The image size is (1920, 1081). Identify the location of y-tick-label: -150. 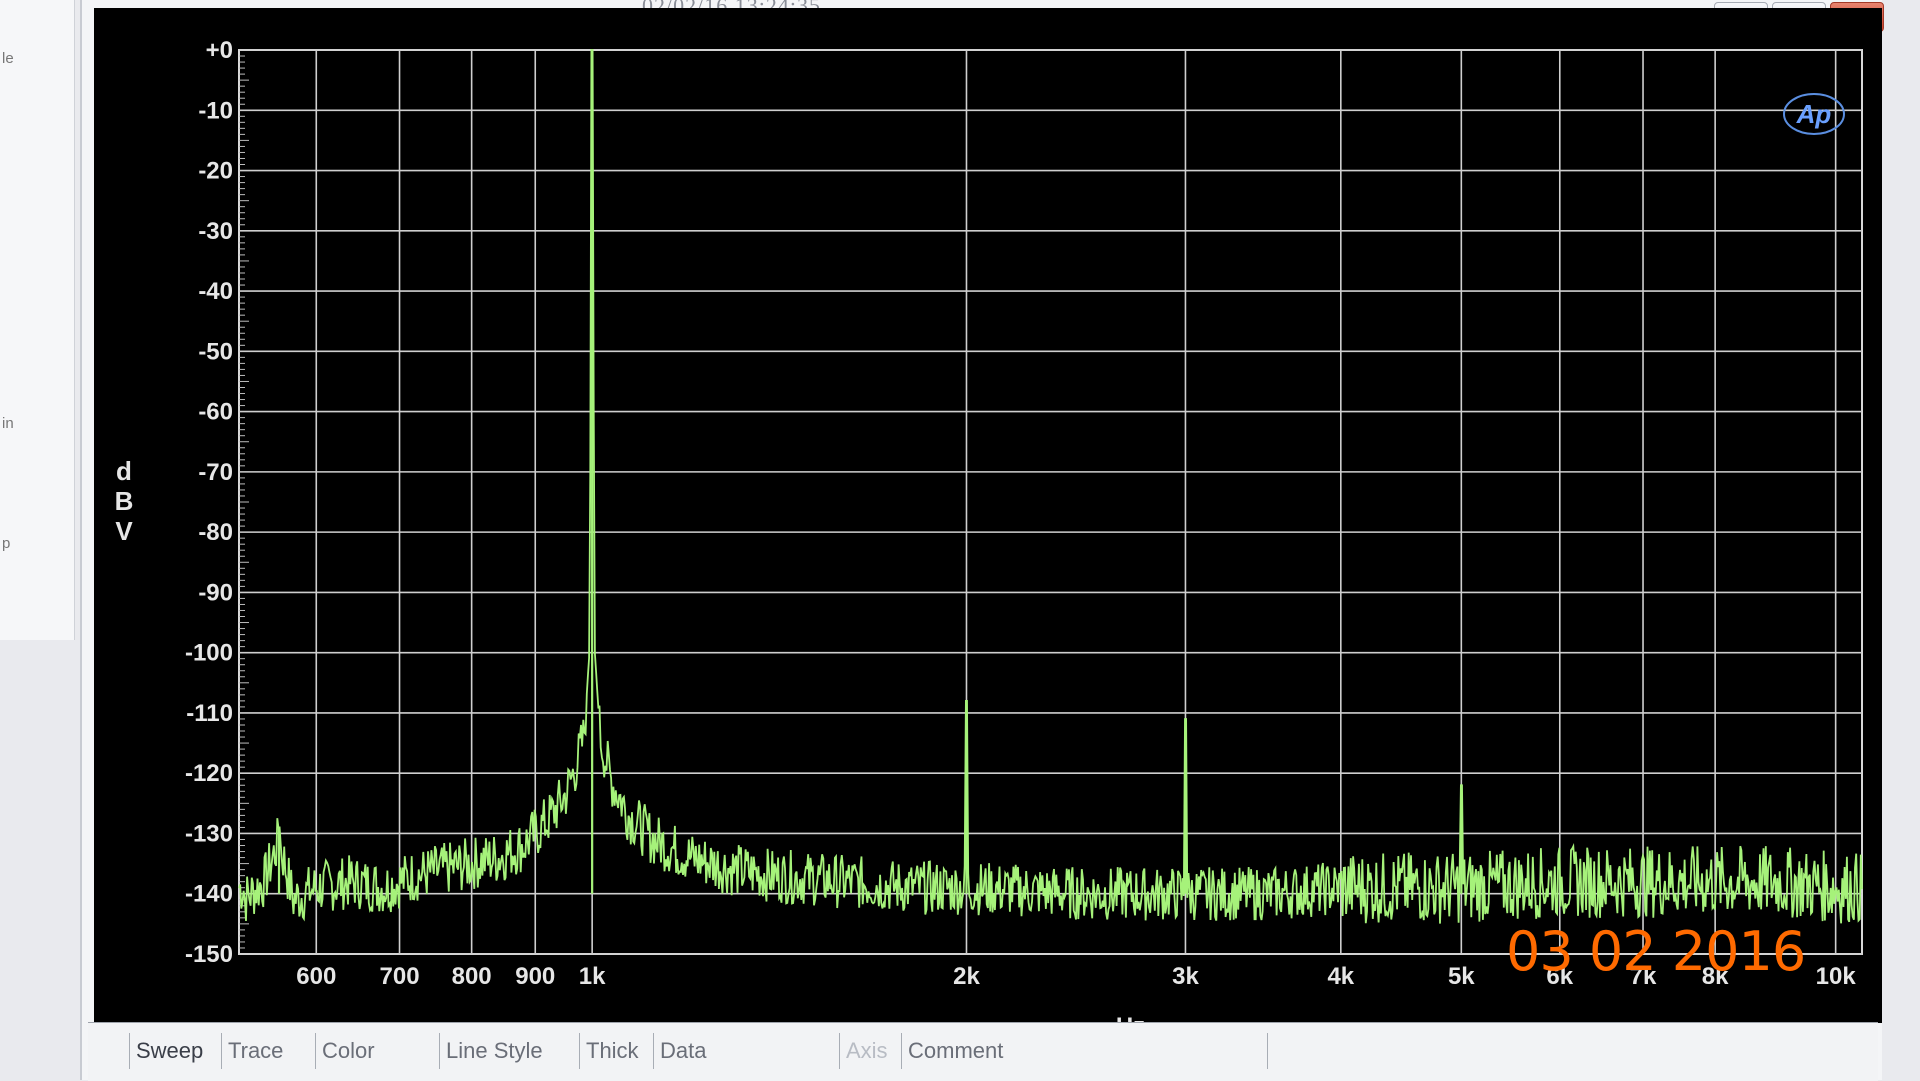
(209, 954).